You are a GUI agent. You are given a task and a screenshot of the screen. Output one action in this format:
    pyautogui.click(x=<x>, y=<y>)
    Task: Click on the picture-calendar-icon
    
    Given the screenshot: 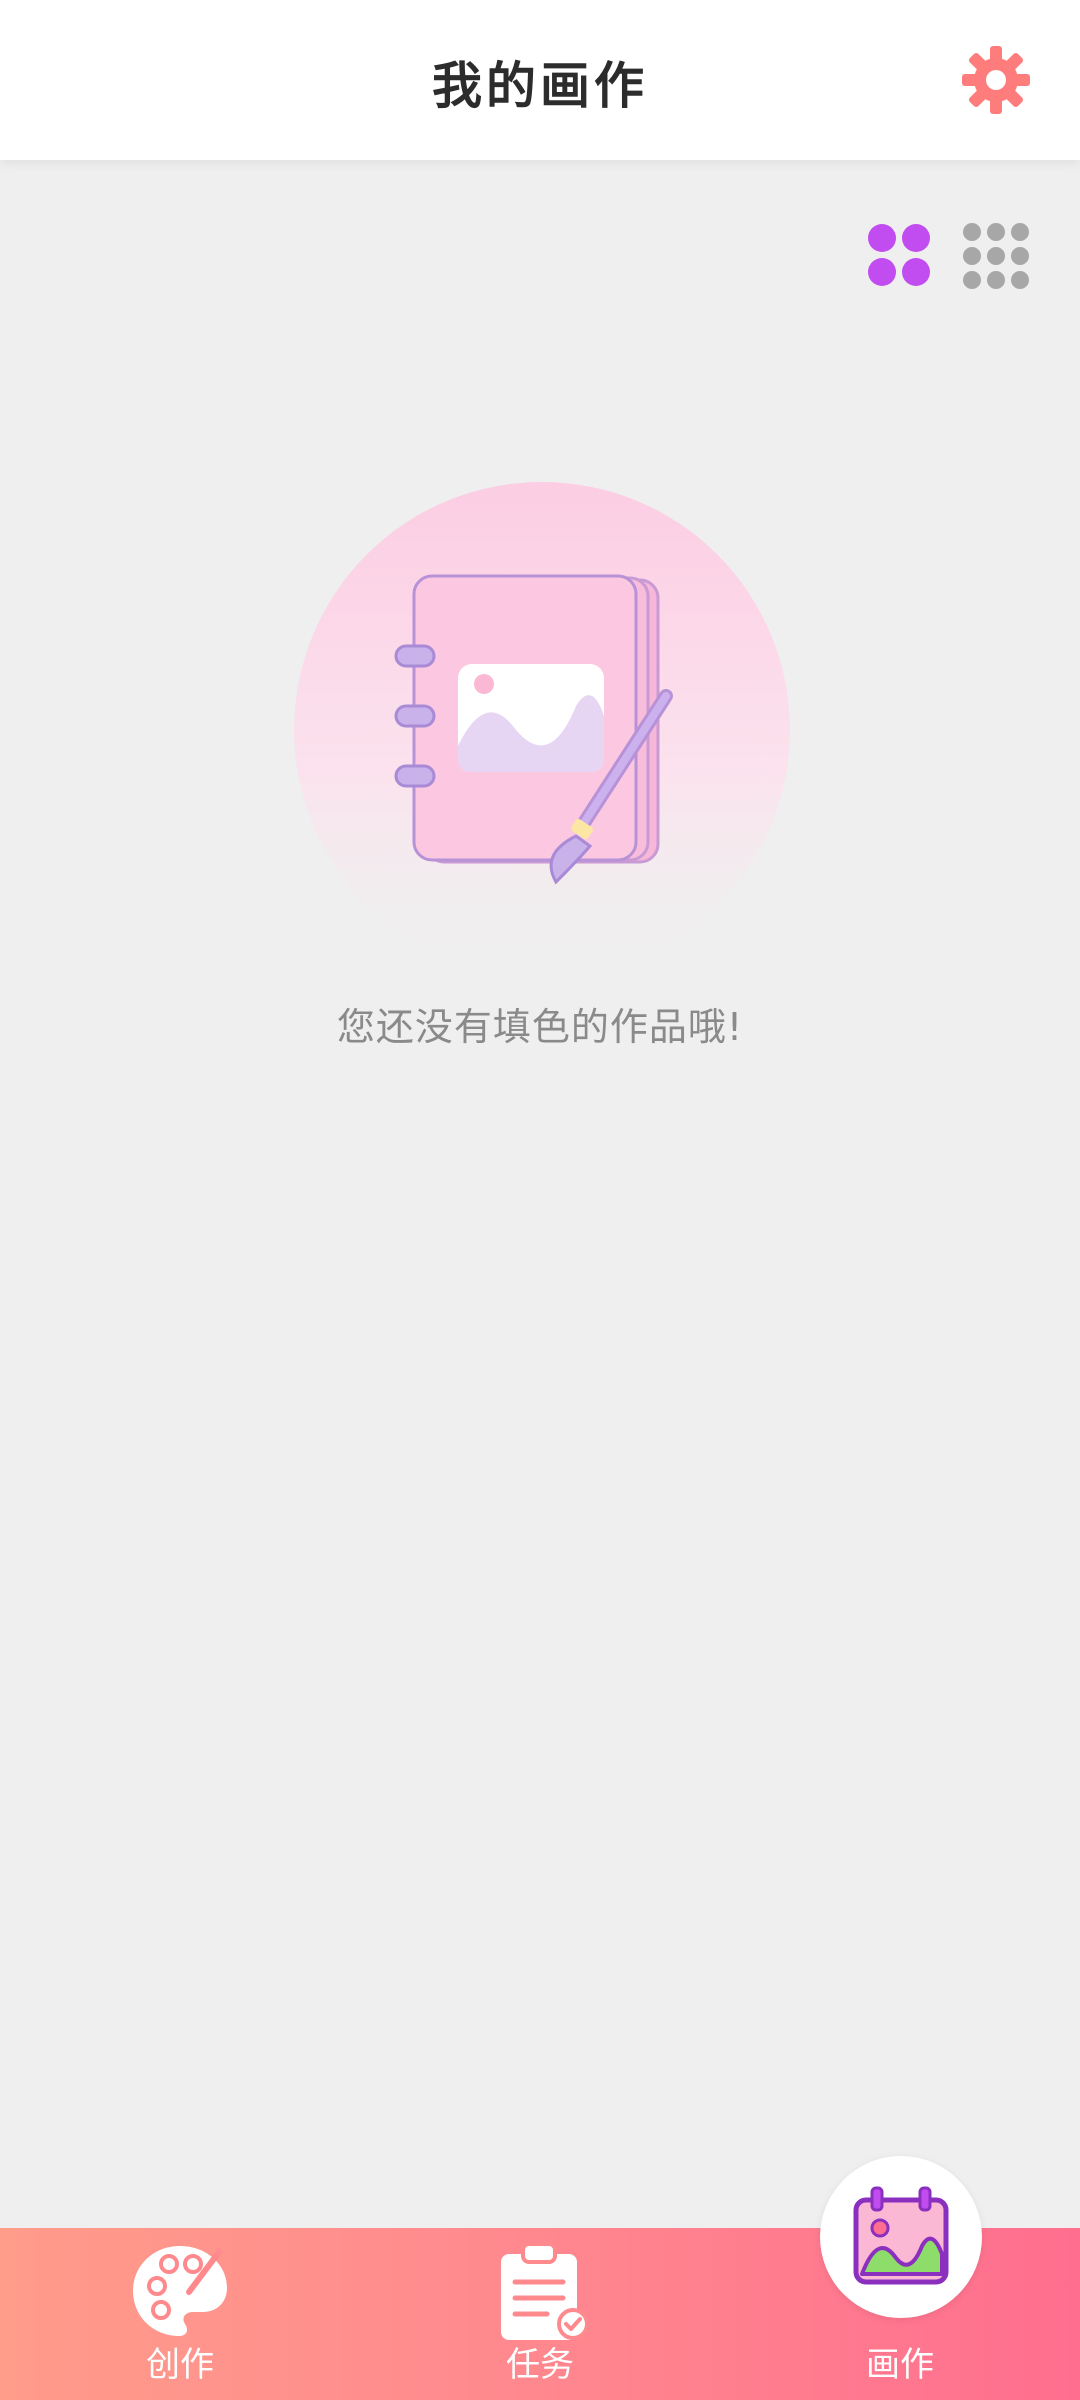 What is the action you would take?
    pyautogui.click(x=901, y=2235)
    